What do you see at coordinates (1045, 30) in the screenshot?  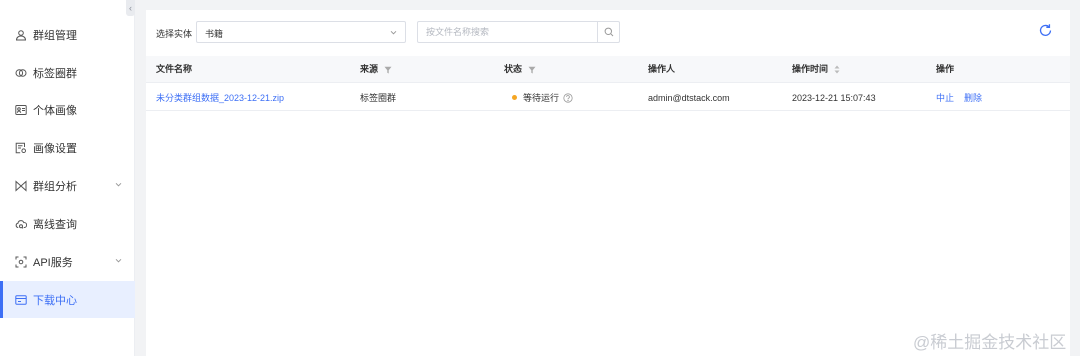 I see `refresh-icon` at bounding box center [1045, 30].